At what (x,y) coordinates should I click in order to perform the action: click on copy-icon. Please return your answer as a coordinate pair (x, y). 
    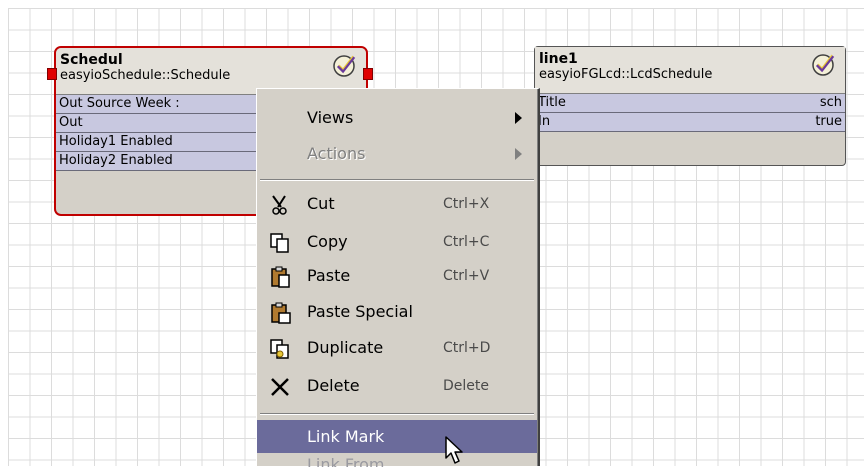
    Looking at the image, I should click on (279, 243).